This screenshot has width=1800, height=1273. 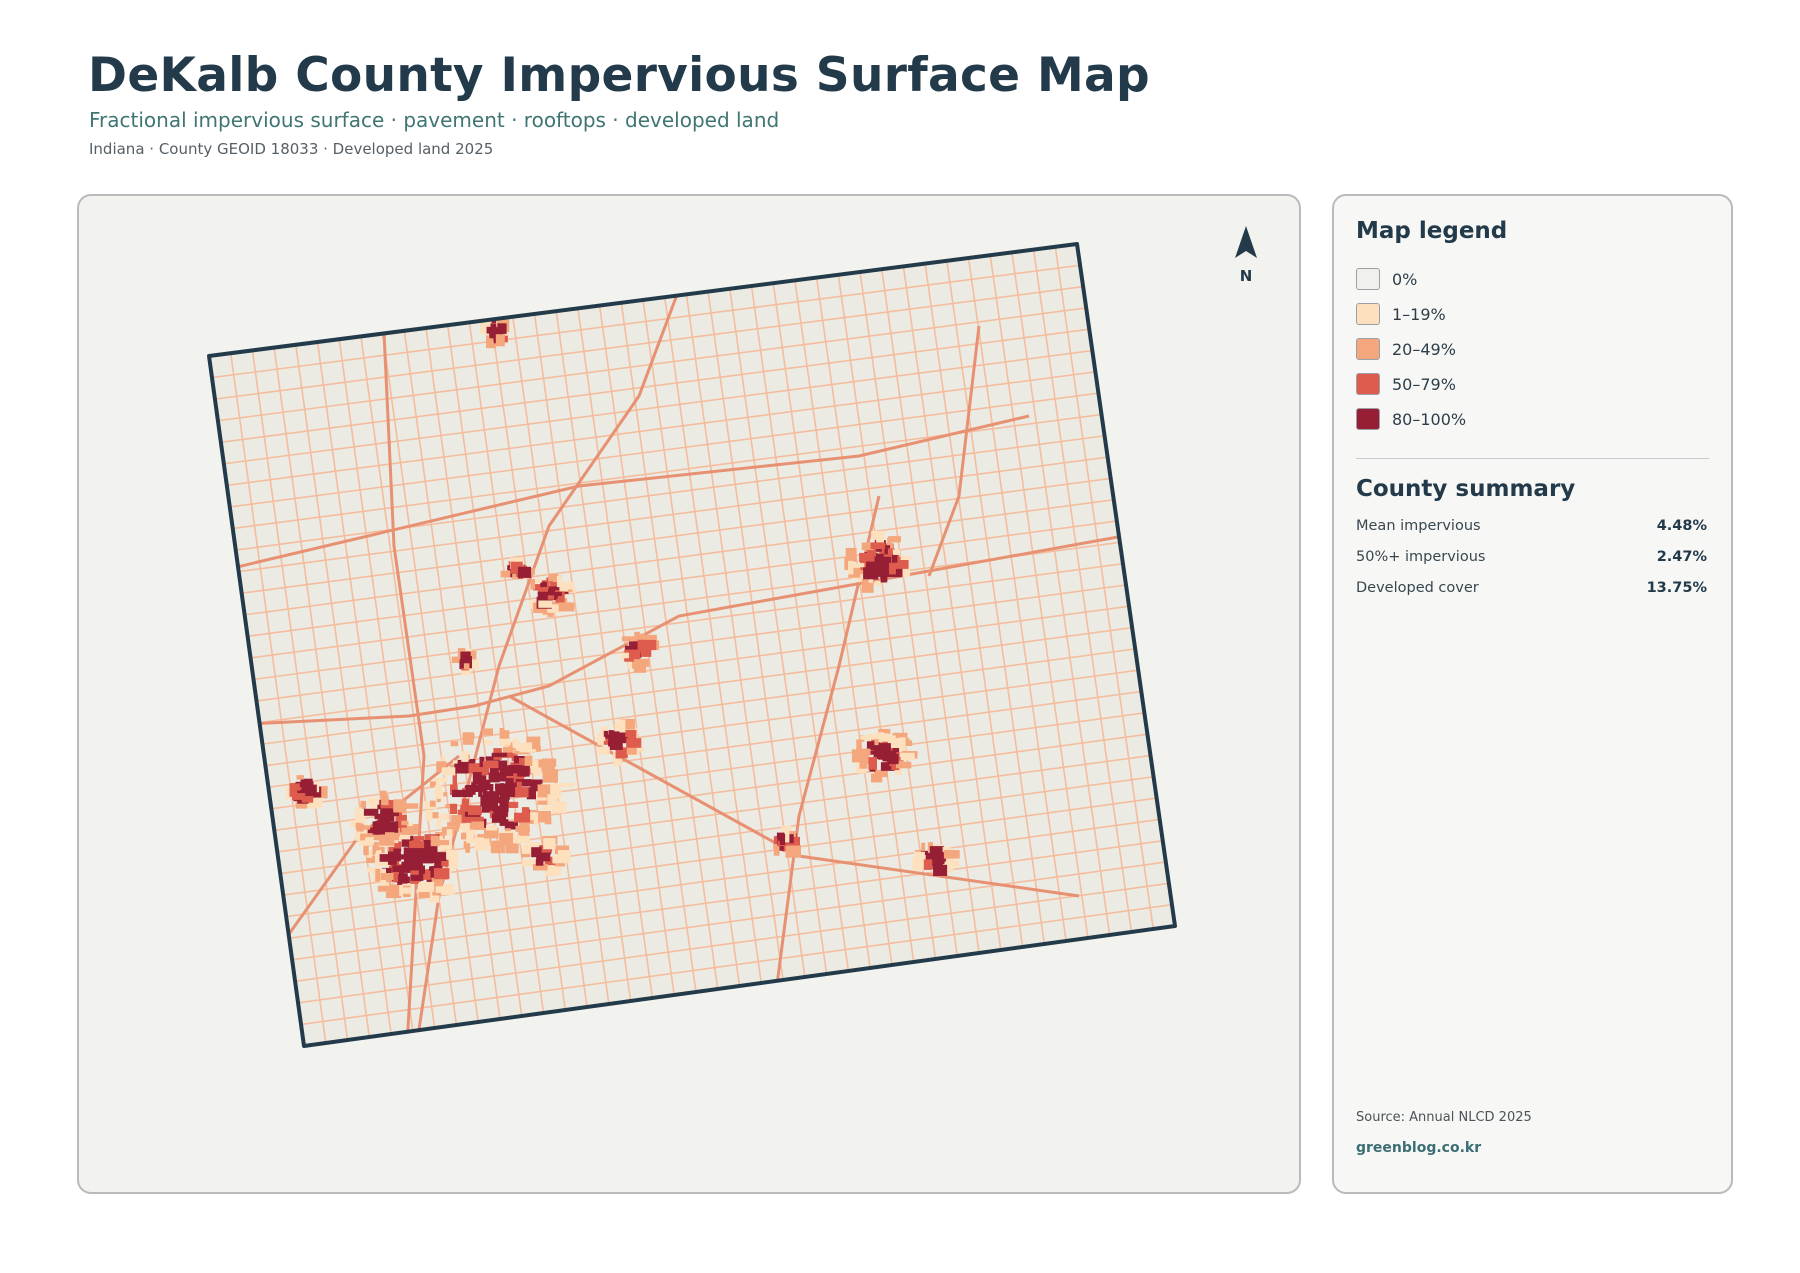 What do you see at coordinates (1417, 588) in the screenshot?
I see `stat-label: Developed cover` at bounding box center [1417, 588].